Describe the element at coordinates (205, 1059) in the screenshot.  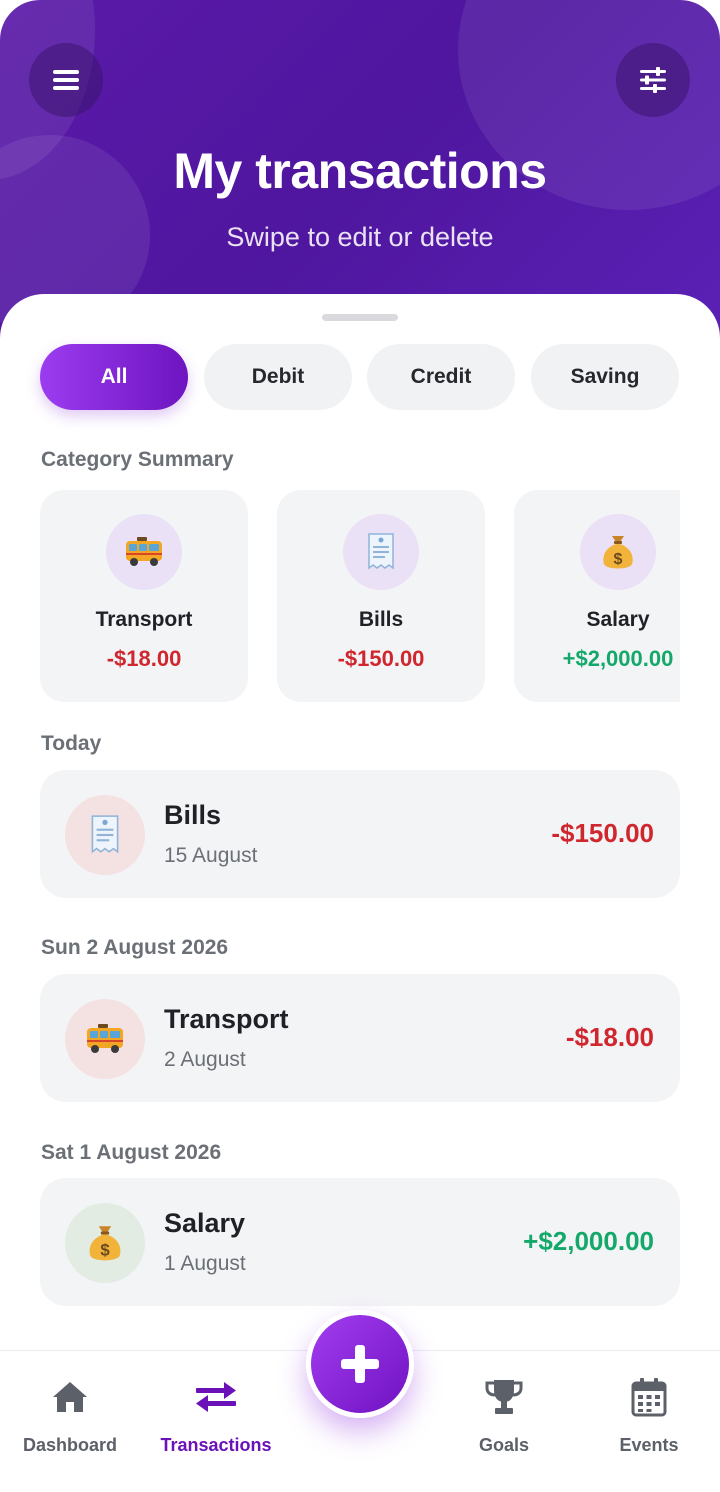
I see `transaction-date: 2 August` at that location.